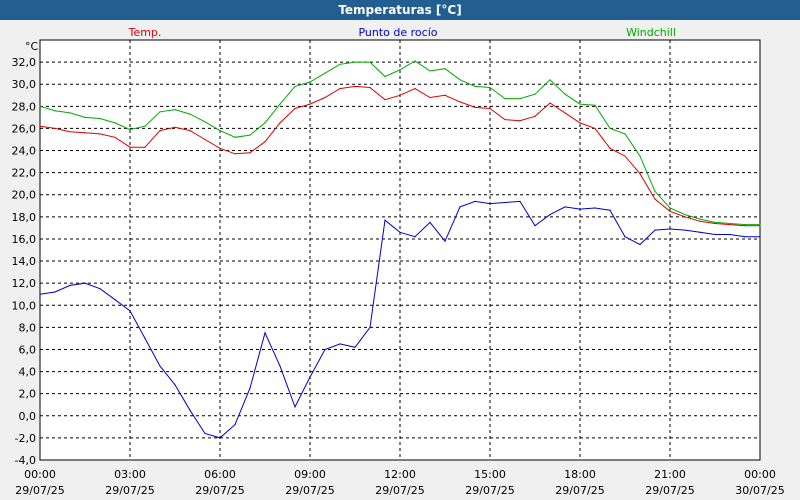 Image resolution: width=800 pixels, height=500 pixels. I want to click on y-tick-label: 26,0, so click(24, 128).